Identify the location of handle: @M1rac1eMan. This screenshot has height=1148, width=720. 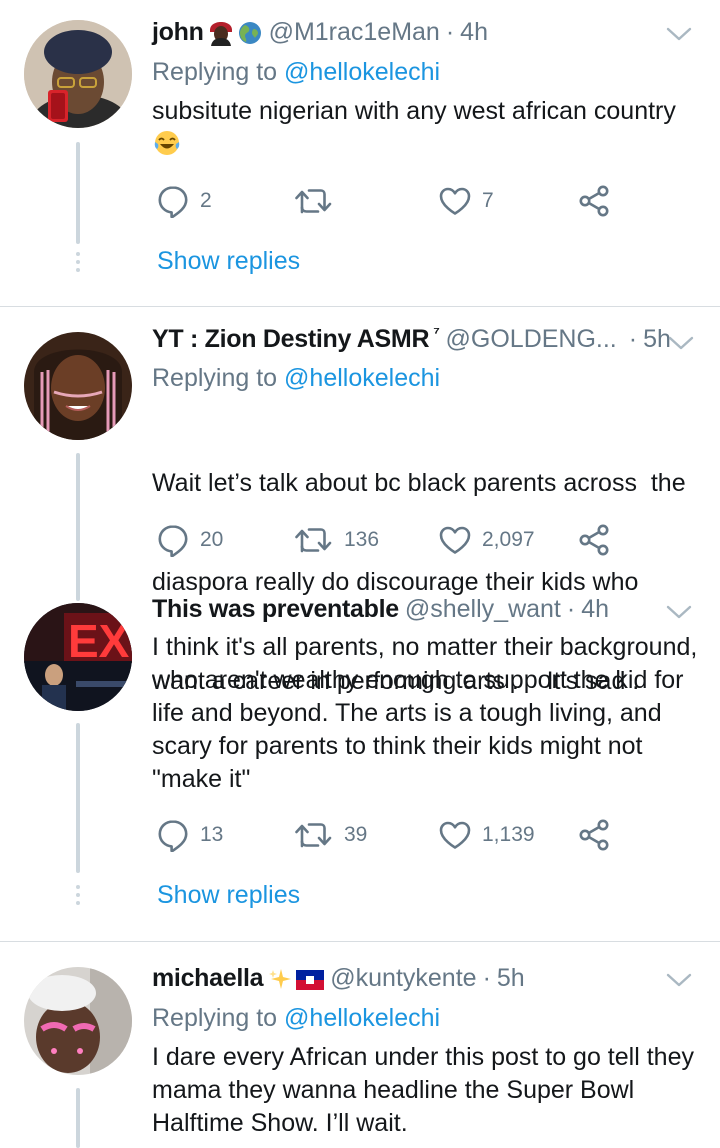
(354, 32).